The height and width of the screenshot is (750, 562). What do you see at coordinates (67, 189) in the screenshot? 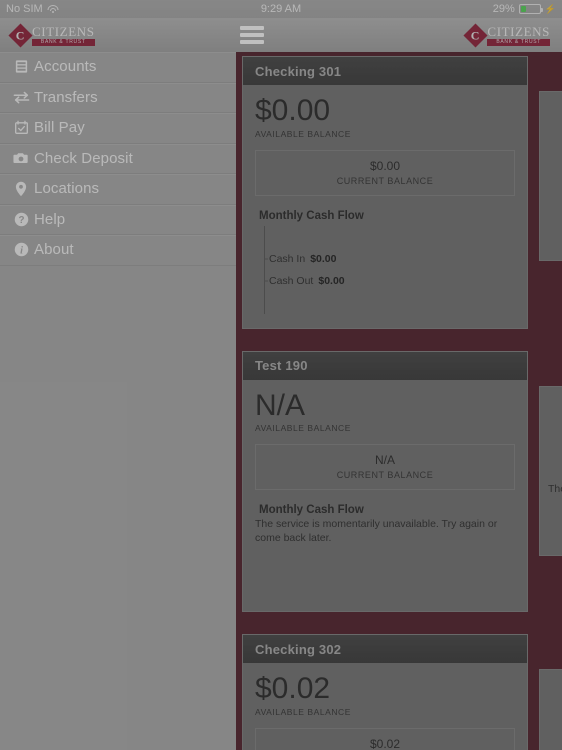
I see `sidebar-item-label: Locations` at bounding box center [67, 189].